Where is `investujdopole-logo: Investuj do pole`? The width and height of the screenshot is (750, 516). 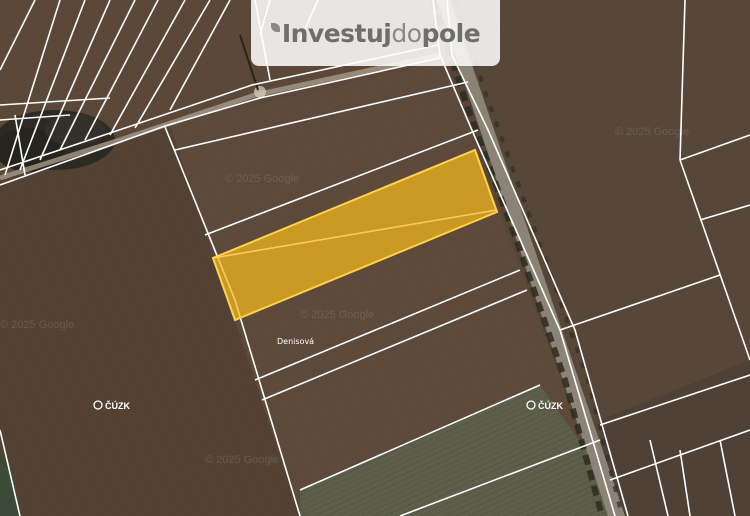
investujdopole-logo: Investuj do pole is located at coordinates (375, 33).